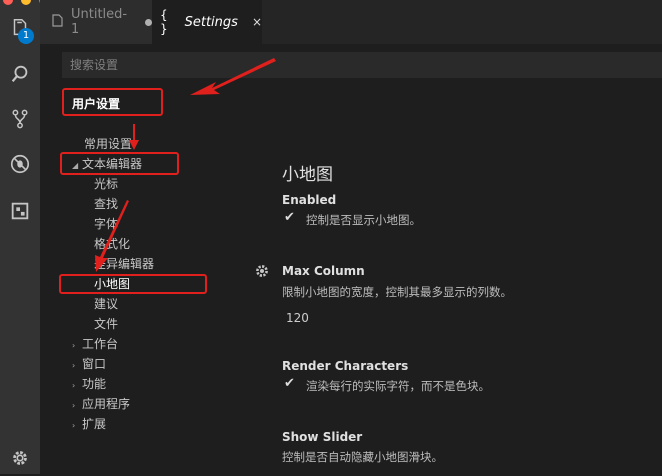  What do you see at coordinates (106, 223) in the screenshot?
I see `tree-item-font: 字体` at bounding box center [106, 223].